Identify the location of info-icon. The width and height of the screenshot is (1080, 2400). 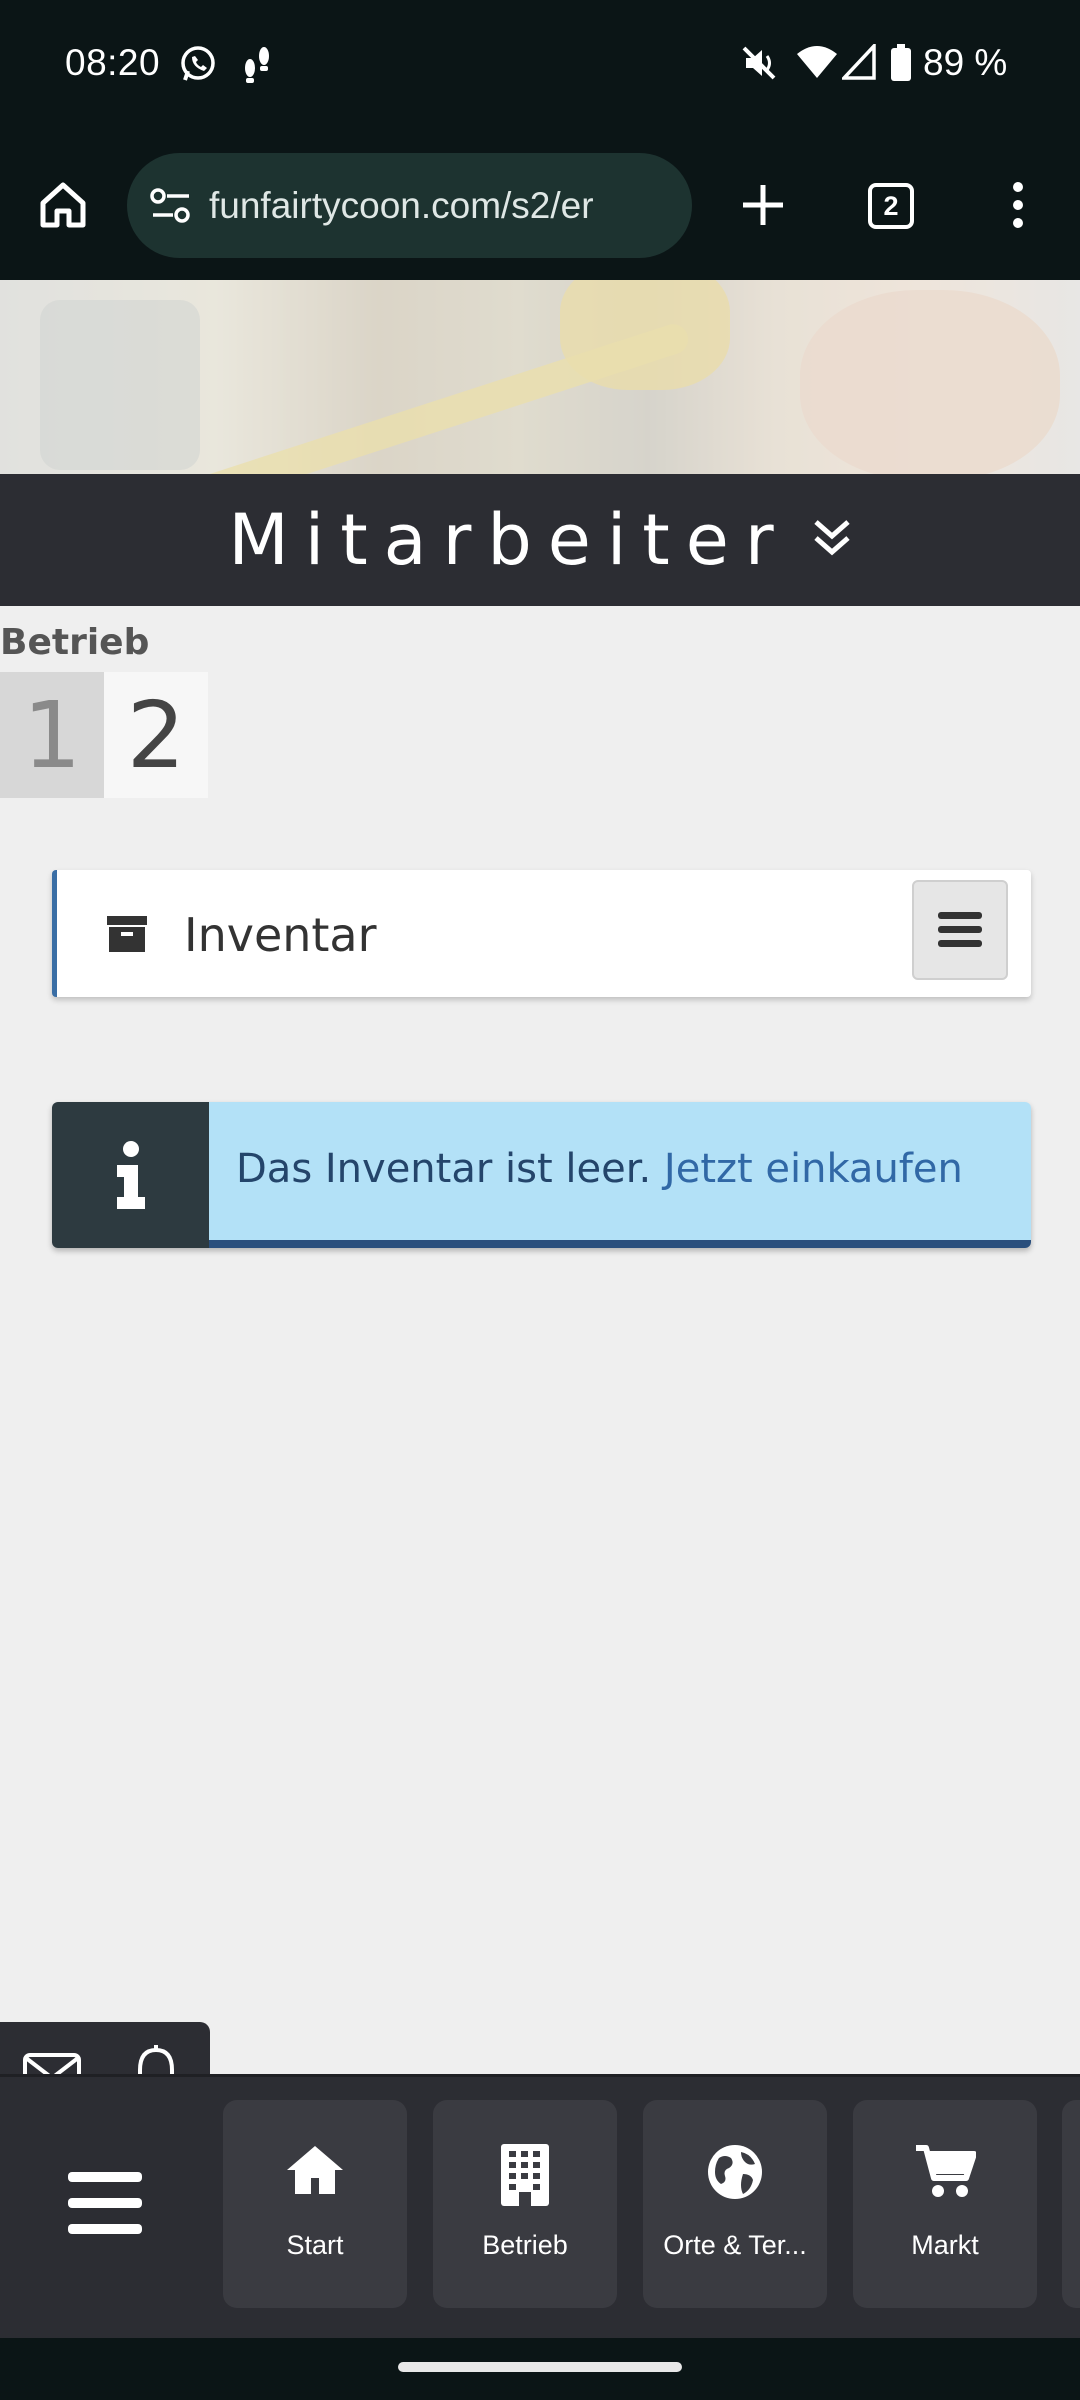
(130, 1175).